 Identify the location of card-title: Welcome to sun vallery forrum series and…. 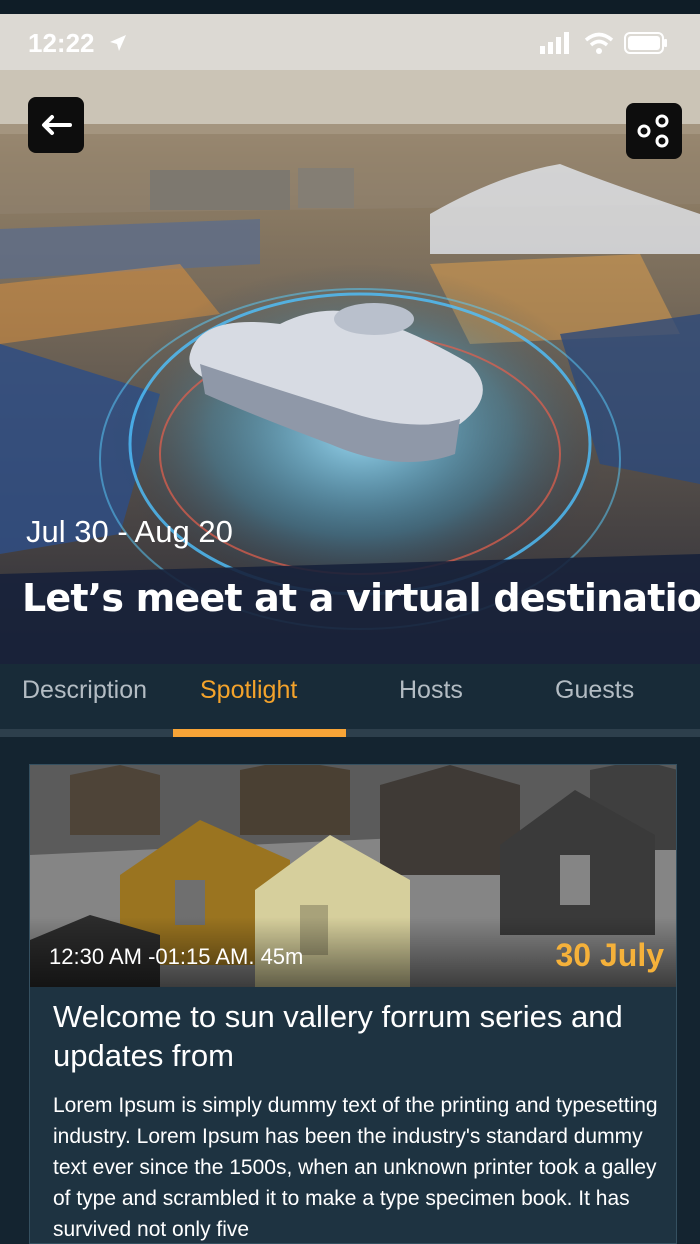
(338, 1036).